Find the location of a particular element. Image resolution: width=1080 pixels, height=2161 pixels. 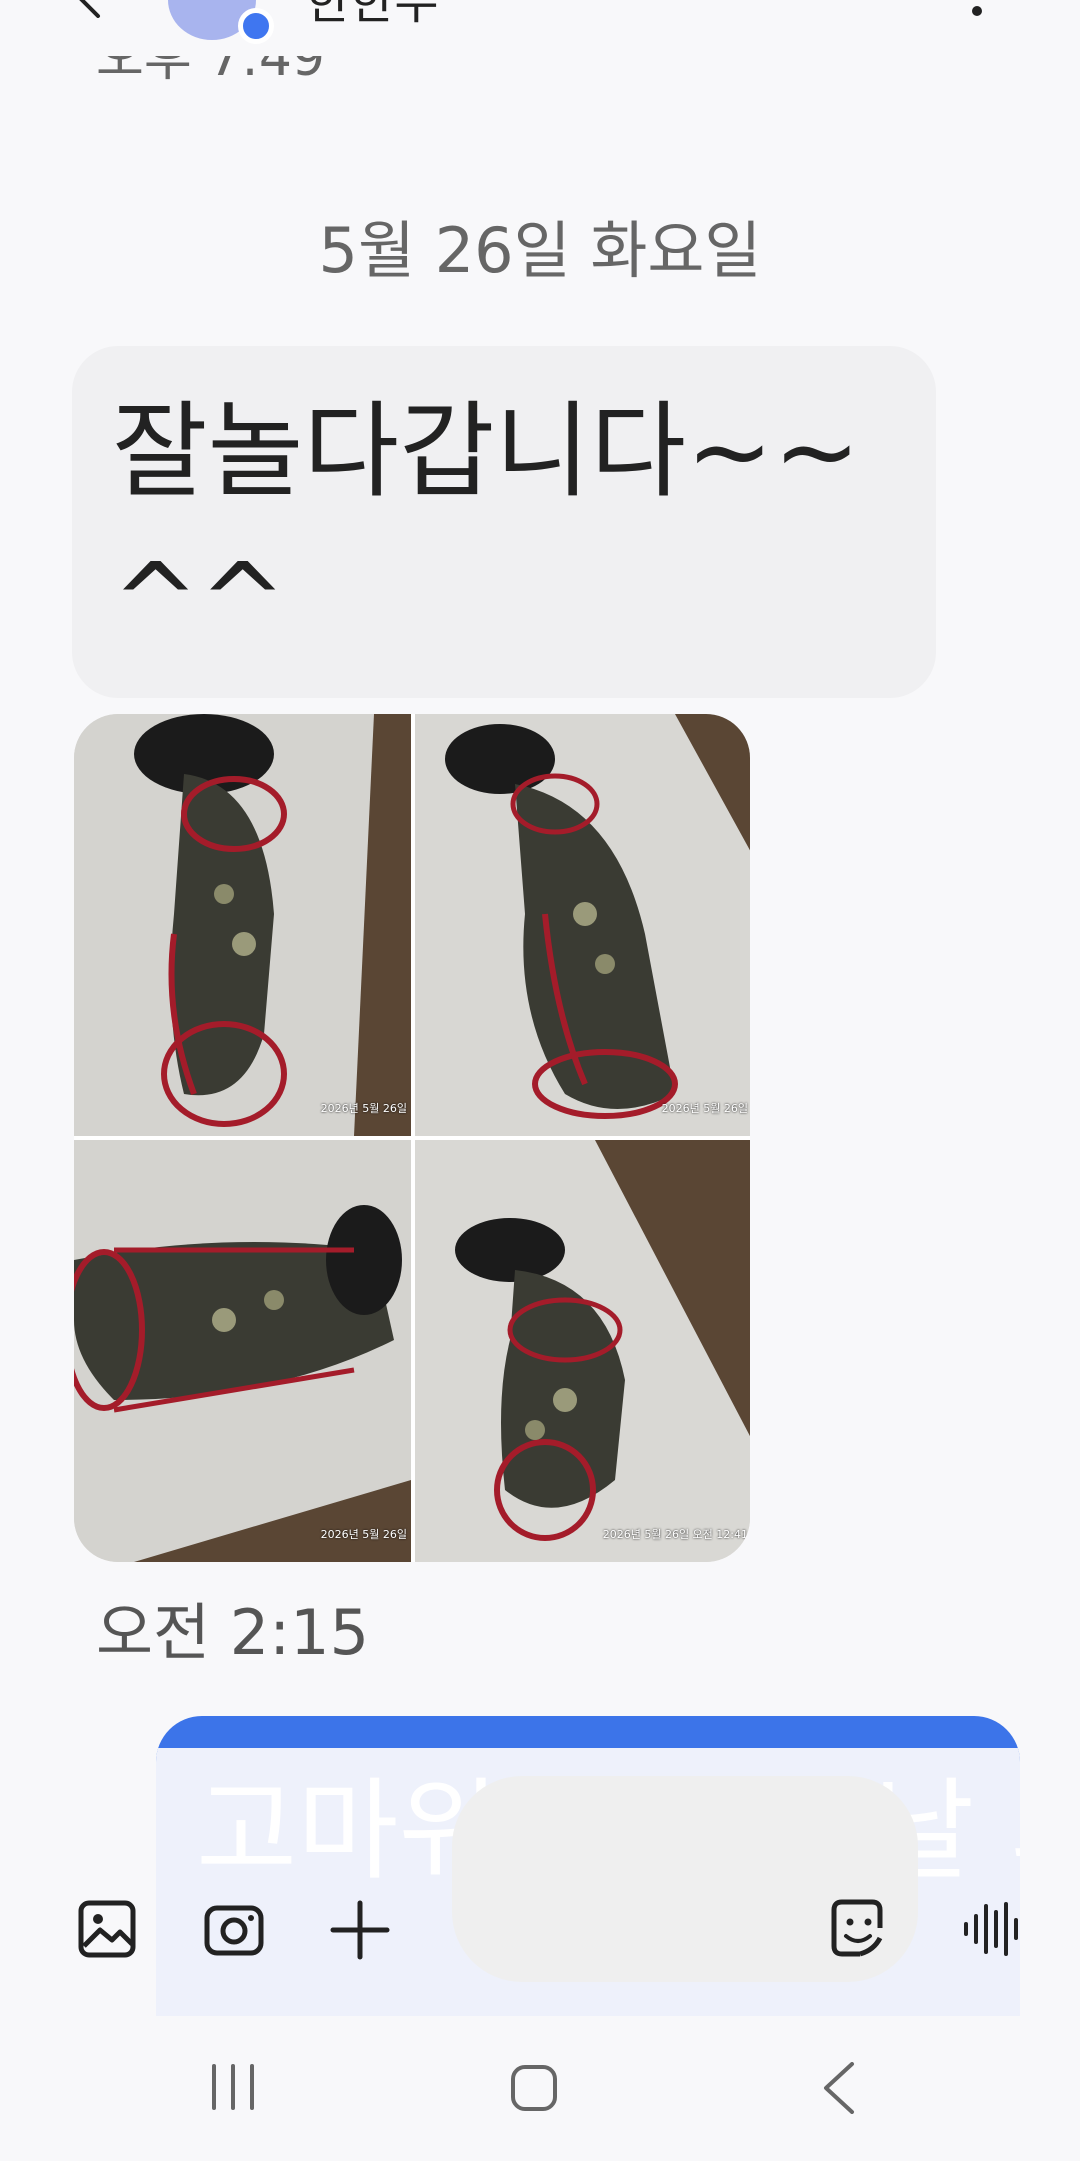

contact-name: 한한우 is located at coordinates (372, 16).